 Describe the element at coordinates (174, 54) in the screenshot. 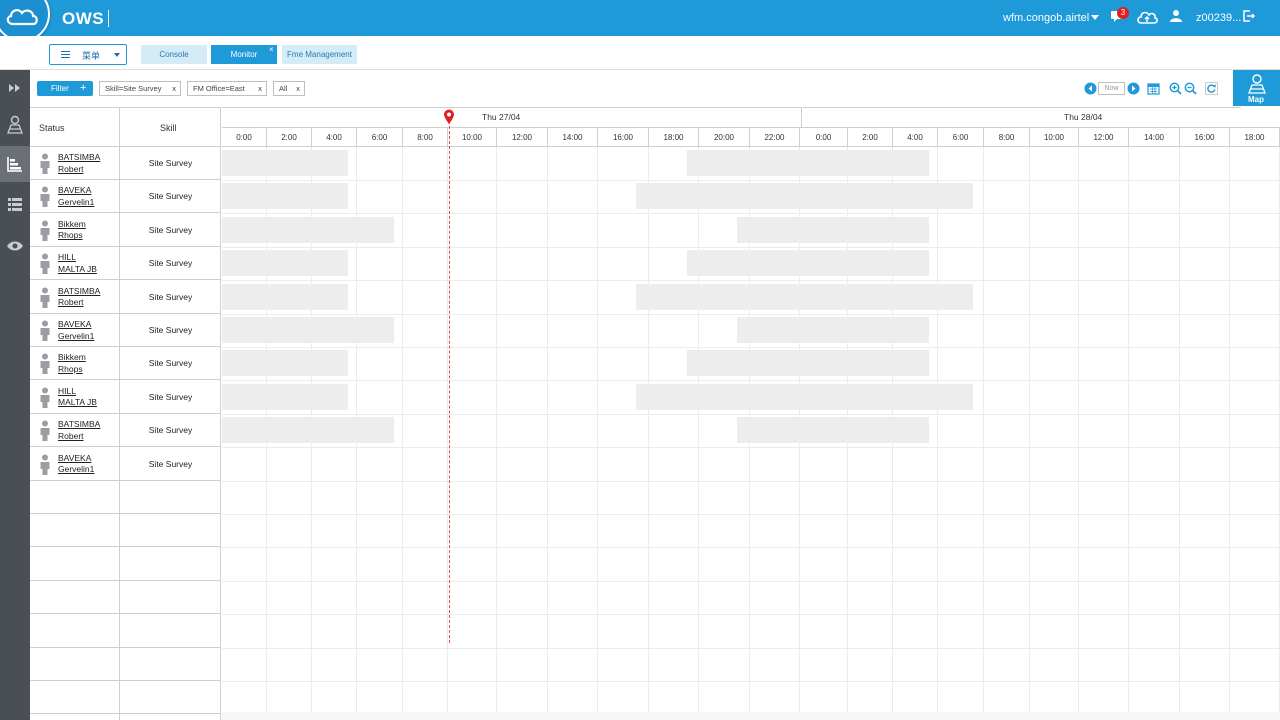

I see `tab-console: Console` at that location.